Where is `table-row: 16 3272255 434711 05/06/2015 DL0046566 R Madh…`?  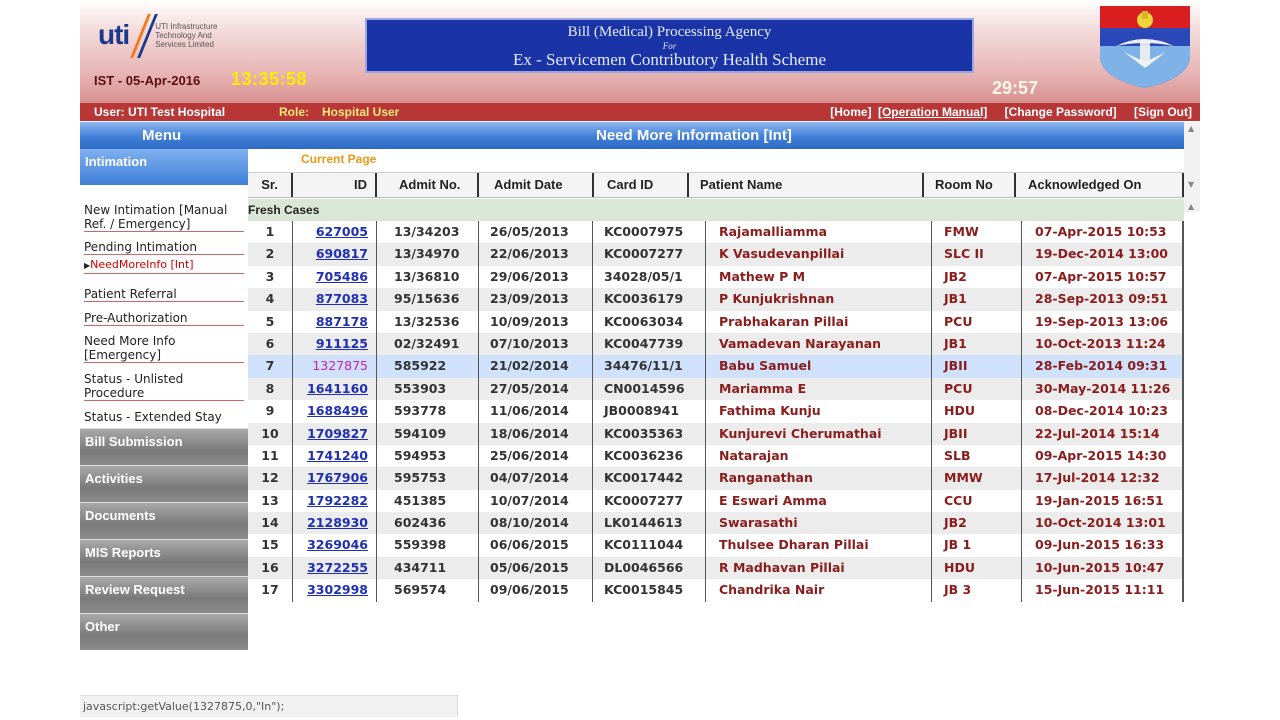 table-row: 16 3272255 434711 05/06/2015 DL0046566 R Madh… is located at coordinates (716, 568).